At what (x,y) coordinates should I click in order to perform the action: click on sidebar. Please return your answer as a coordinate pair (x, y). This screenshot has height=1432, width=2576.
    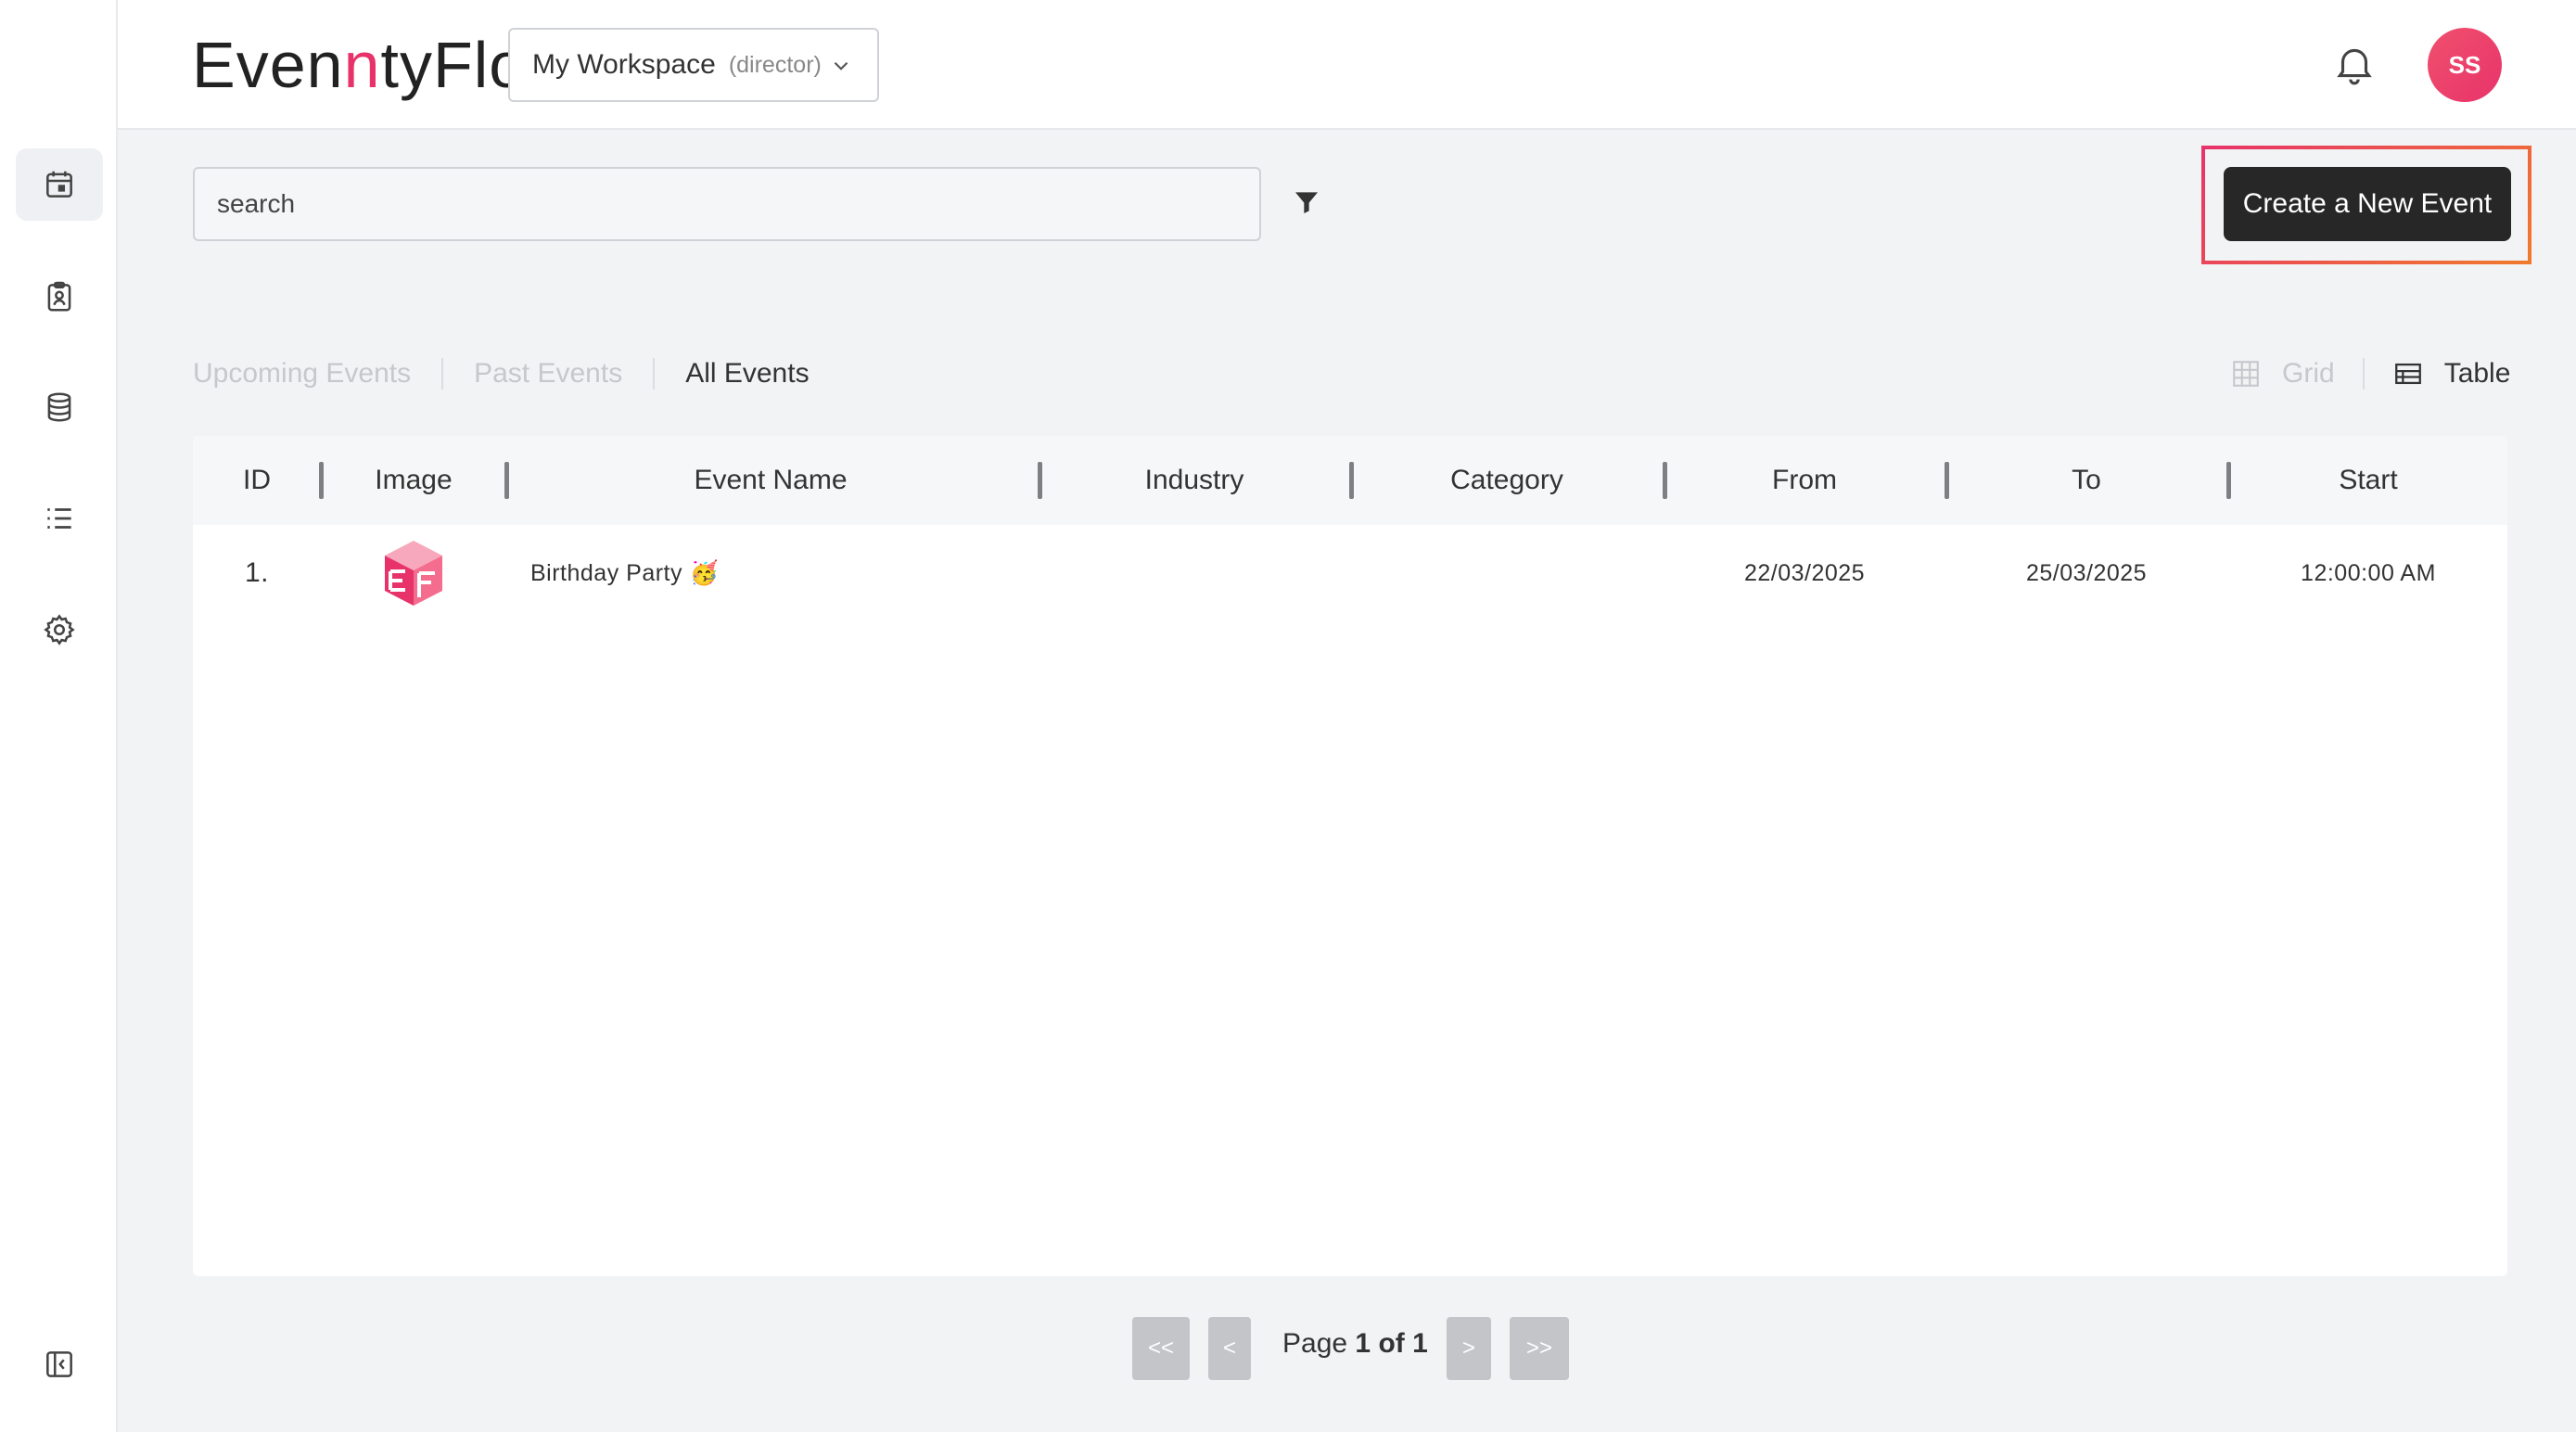
    Looking at the image, I should click on (59, 716).